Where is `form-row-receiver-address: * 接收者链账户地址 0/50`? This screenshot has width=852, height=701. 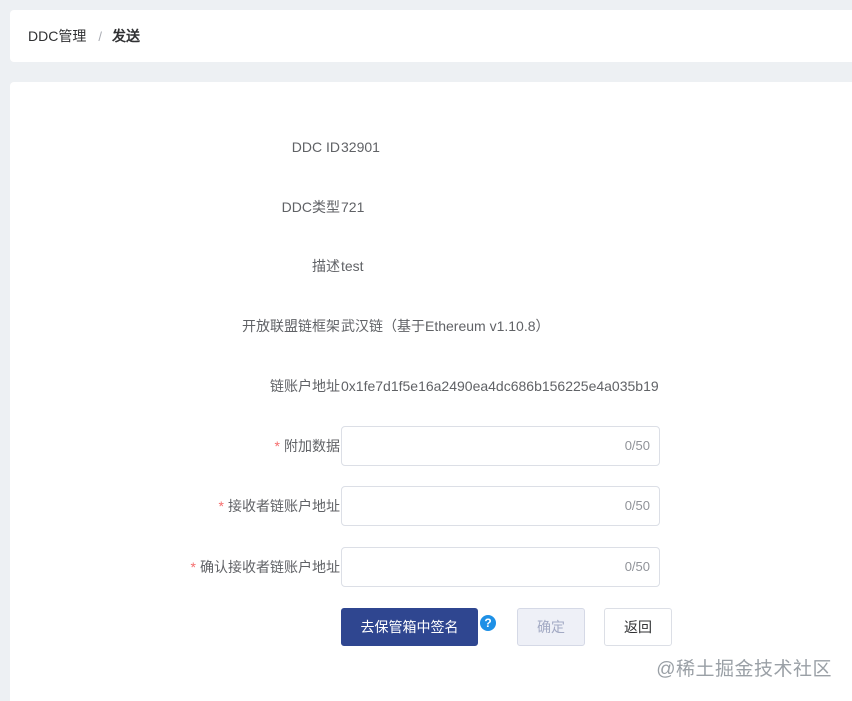
form-row-receiver-address: * 接收者链账户地址 0/50 is located at coordinates (431, 506).